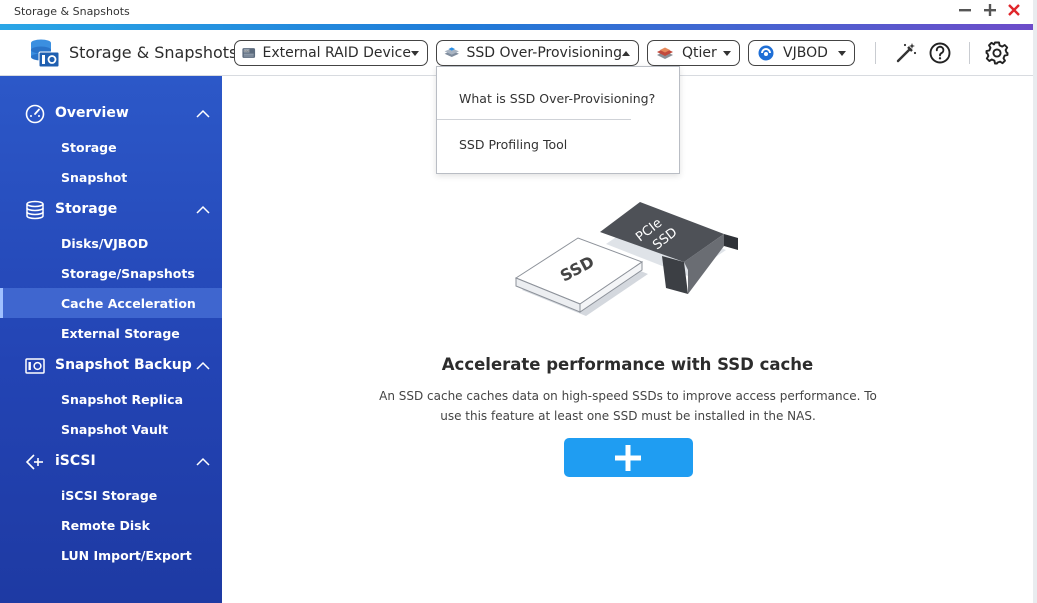 This screenshot has height=603, width=1037. What do you see at coordinates (534, 119) in the screenshot?
I see `menu-divider` at bounding box center [534, 119].